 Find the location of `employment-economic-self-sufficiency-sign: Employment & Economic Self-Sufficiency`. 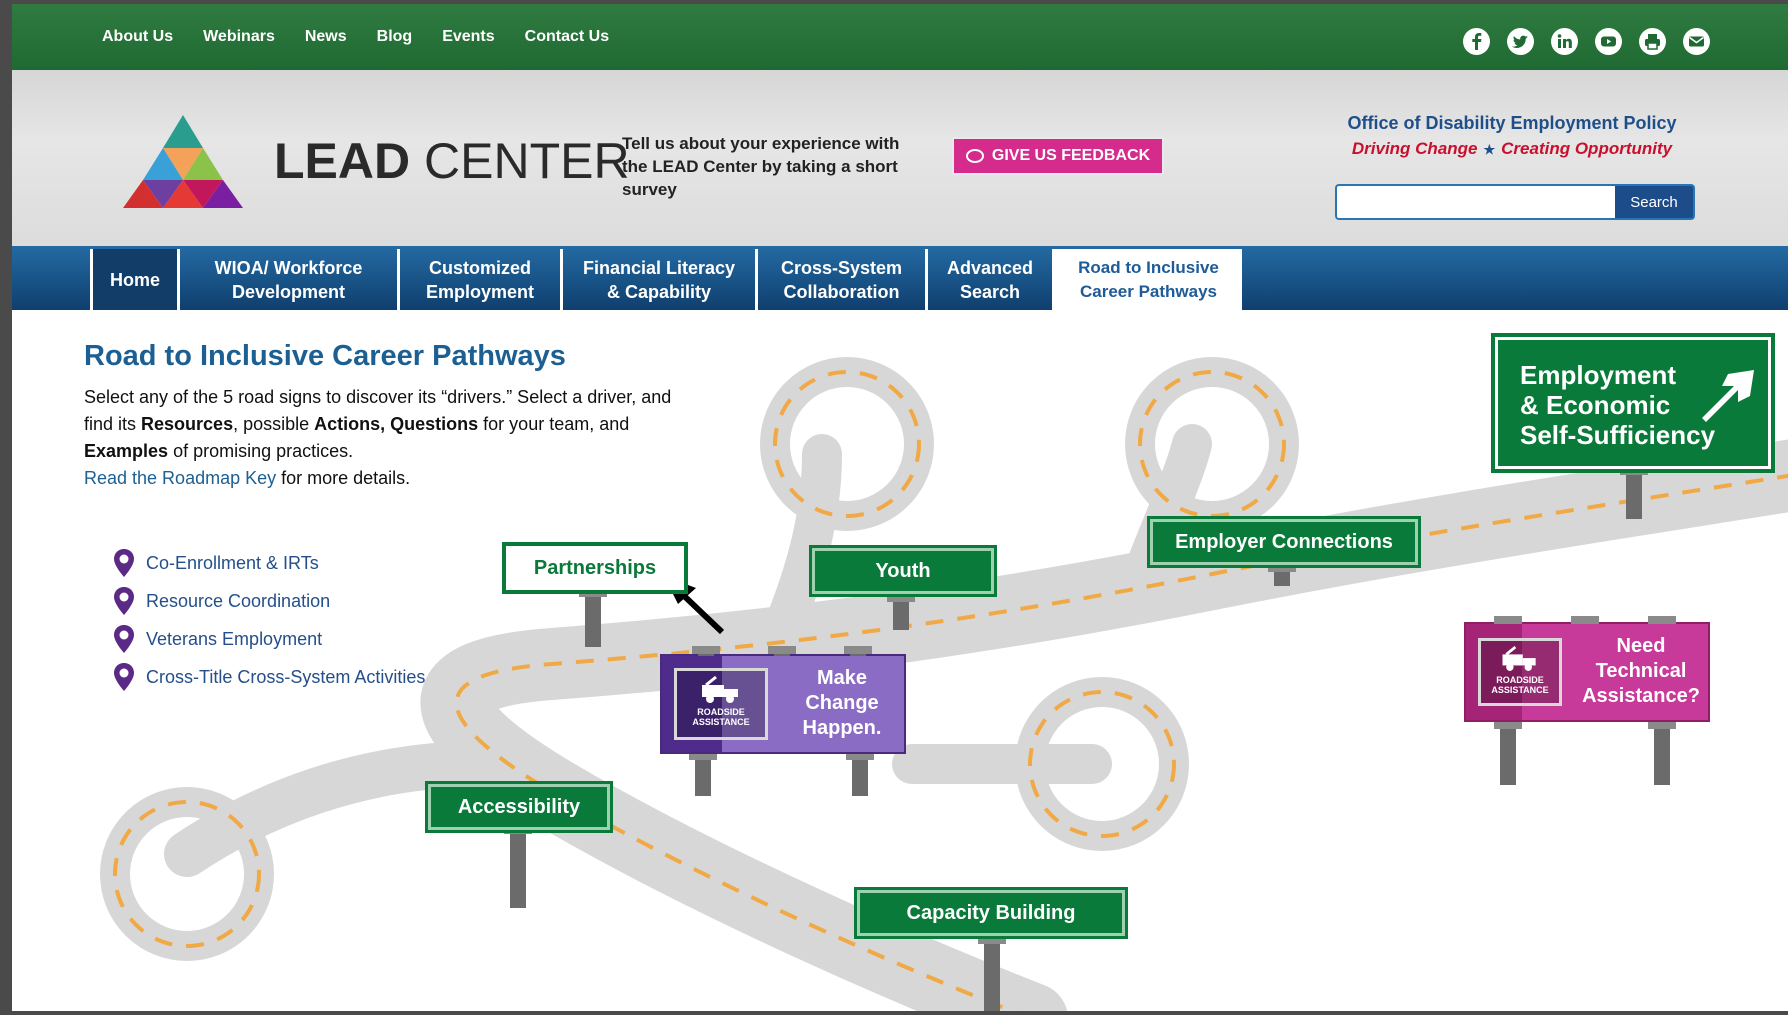

employment-economic-self-sufficiency-sign: Employment & Economic Self-Sufficiency is located at coordinates (1633, 403).